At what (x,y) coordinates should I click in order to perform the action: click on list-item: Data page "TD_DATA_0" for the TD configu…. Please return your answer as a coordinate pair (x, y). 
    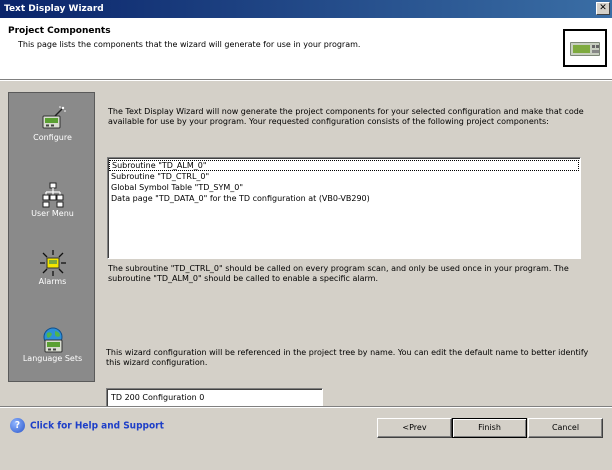
    Looking at the image, I should click on (344, 198).